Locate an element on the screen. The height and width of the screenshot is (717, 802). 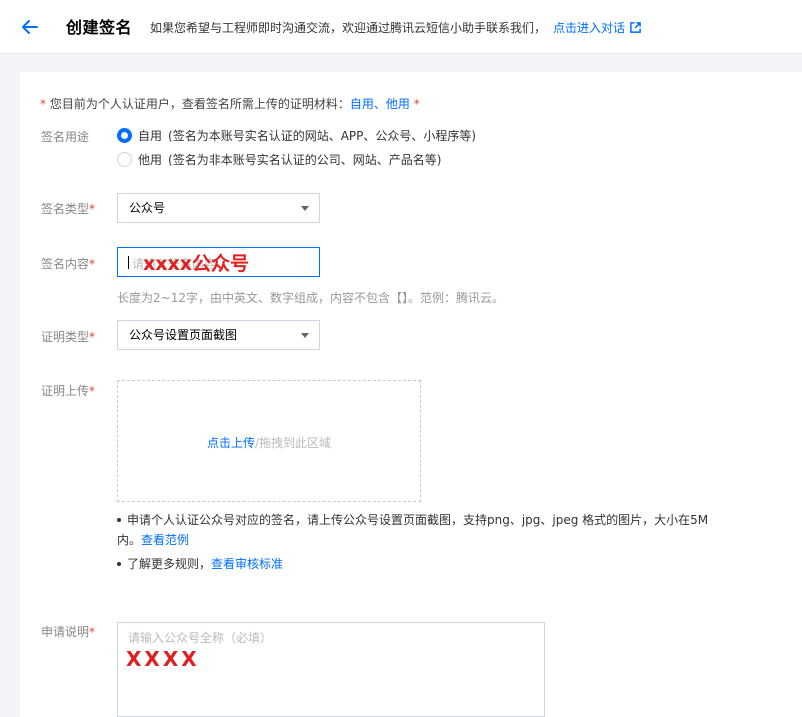
chat-link-label: 点击进入对话 is located at coordinates (589, 27).